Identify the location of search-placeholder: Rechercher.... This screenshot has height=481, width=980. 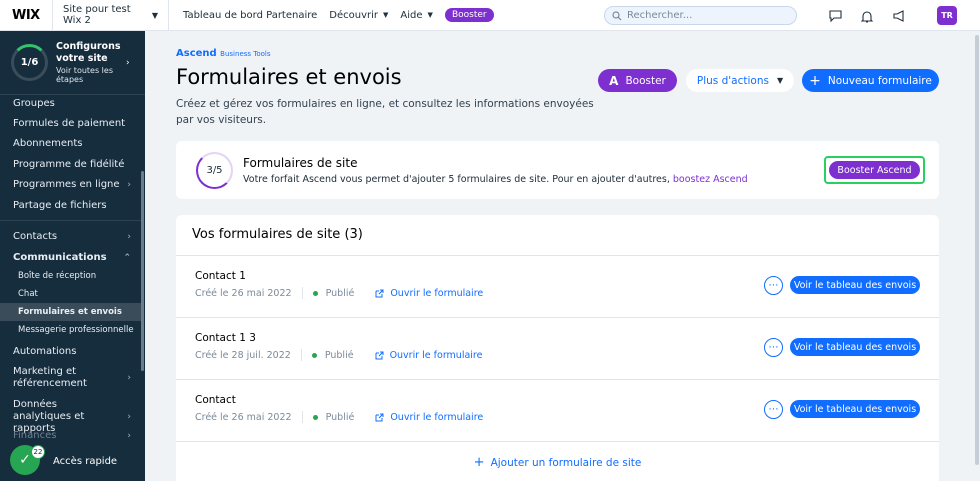
(660, 15).